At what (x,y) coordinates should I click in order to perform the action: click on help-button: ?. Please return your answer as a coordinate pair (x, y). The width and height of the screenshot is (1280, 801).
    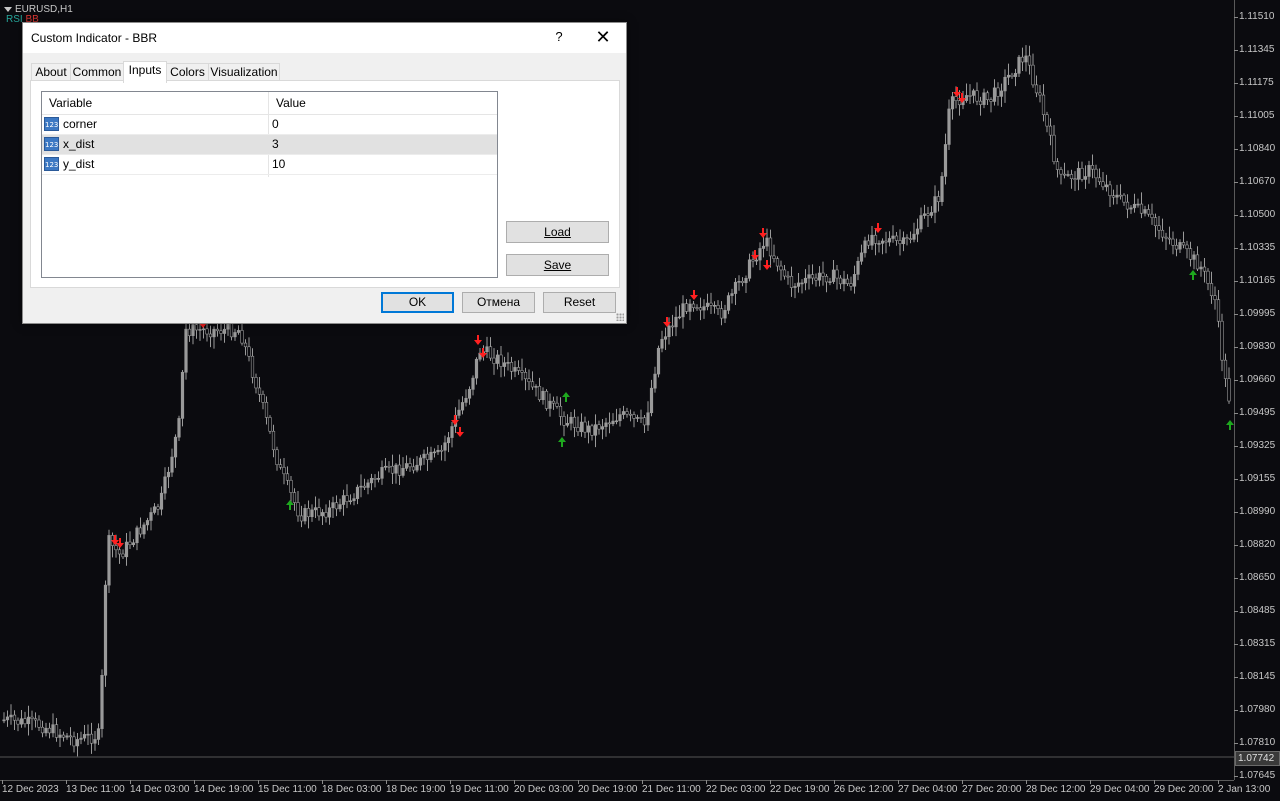
    Looking at the image, I should click on (559, 36).